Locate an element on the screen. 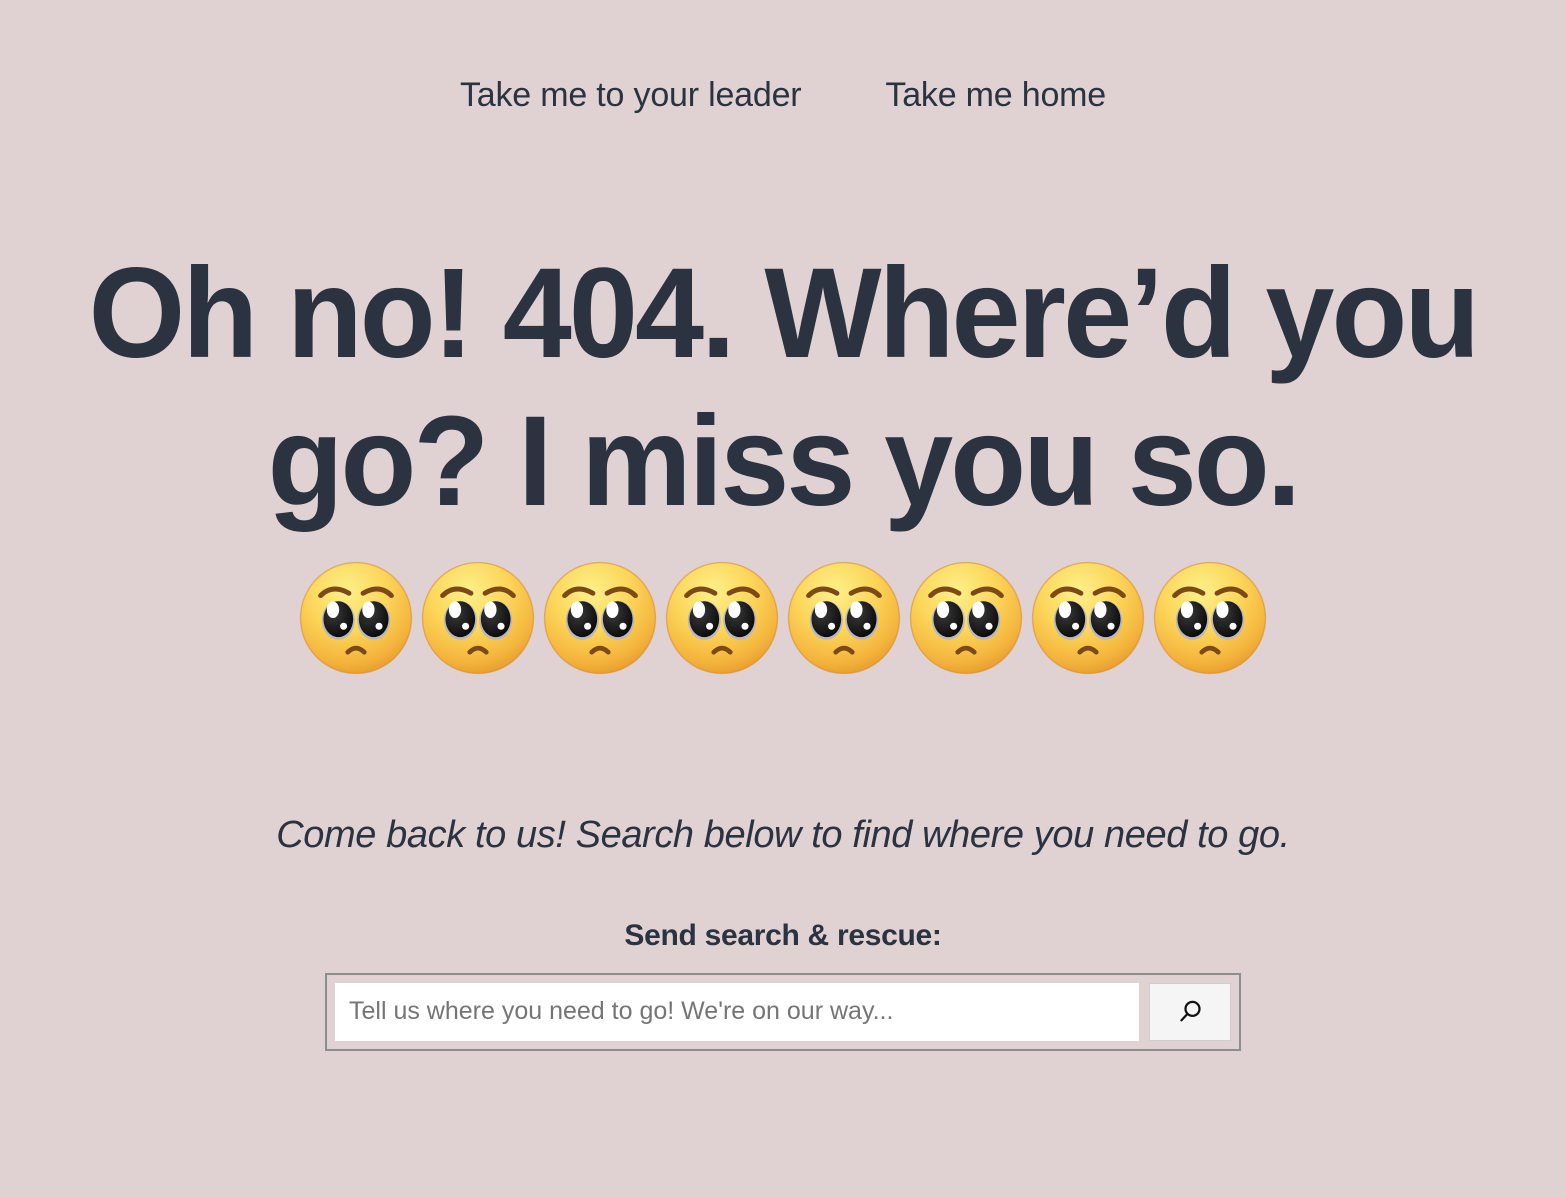 This screenshot has width=1566, height=1198. search-icon is located at coordinates (1190, 1010).